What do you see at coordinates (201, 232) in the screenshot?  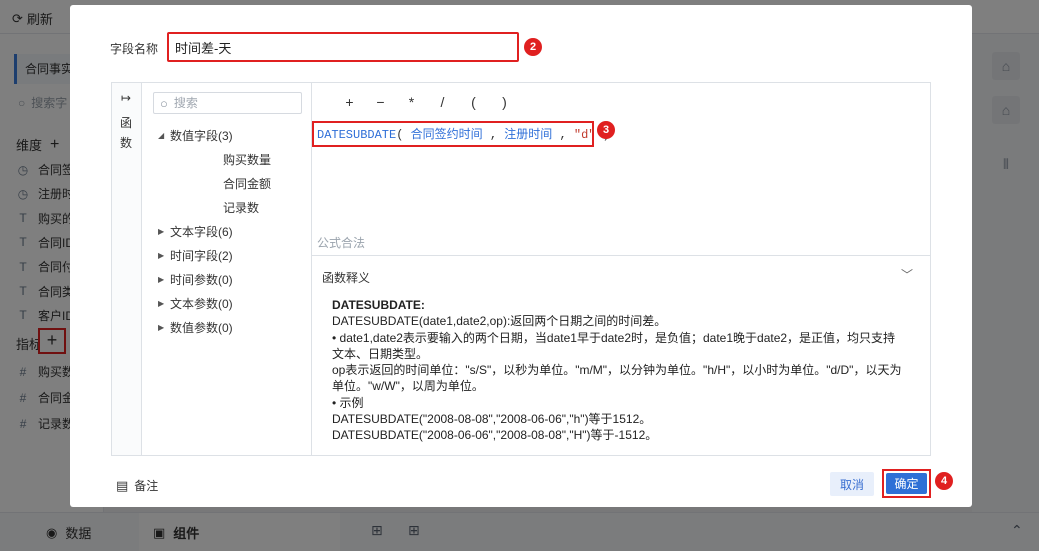 I see `tree-group-label: 文本字段(6)` at bounding box center [201, 232].